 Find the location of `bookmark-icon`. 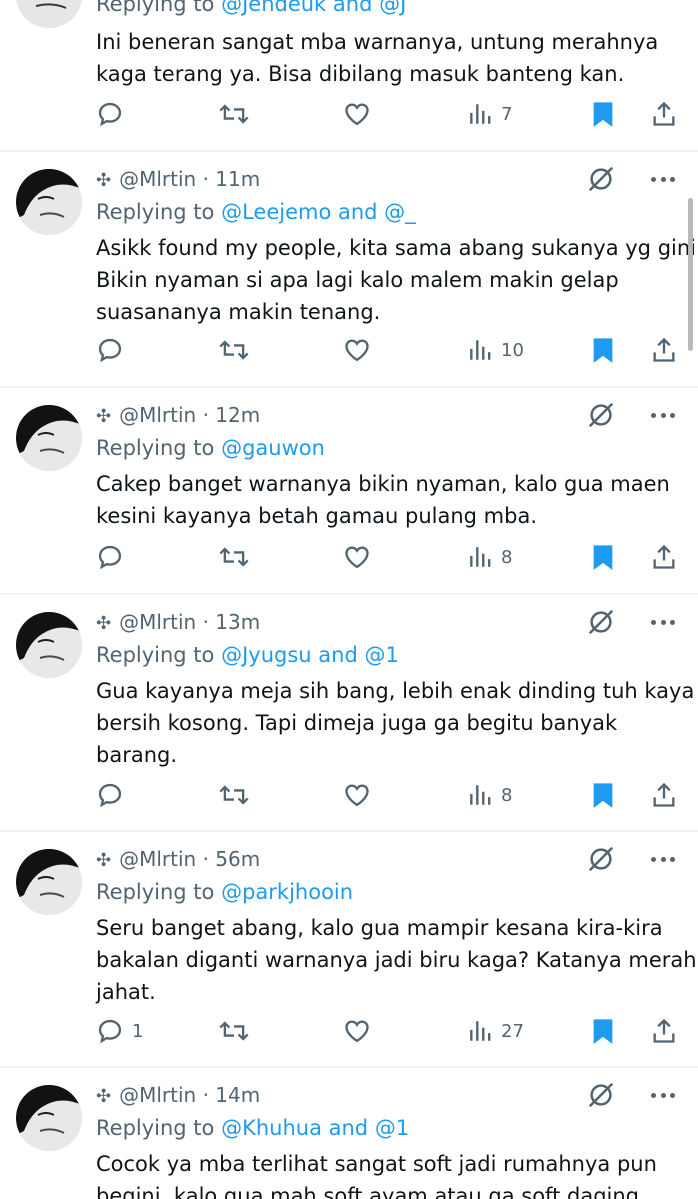

bookmark-icon is located at coordinates (603, 795).